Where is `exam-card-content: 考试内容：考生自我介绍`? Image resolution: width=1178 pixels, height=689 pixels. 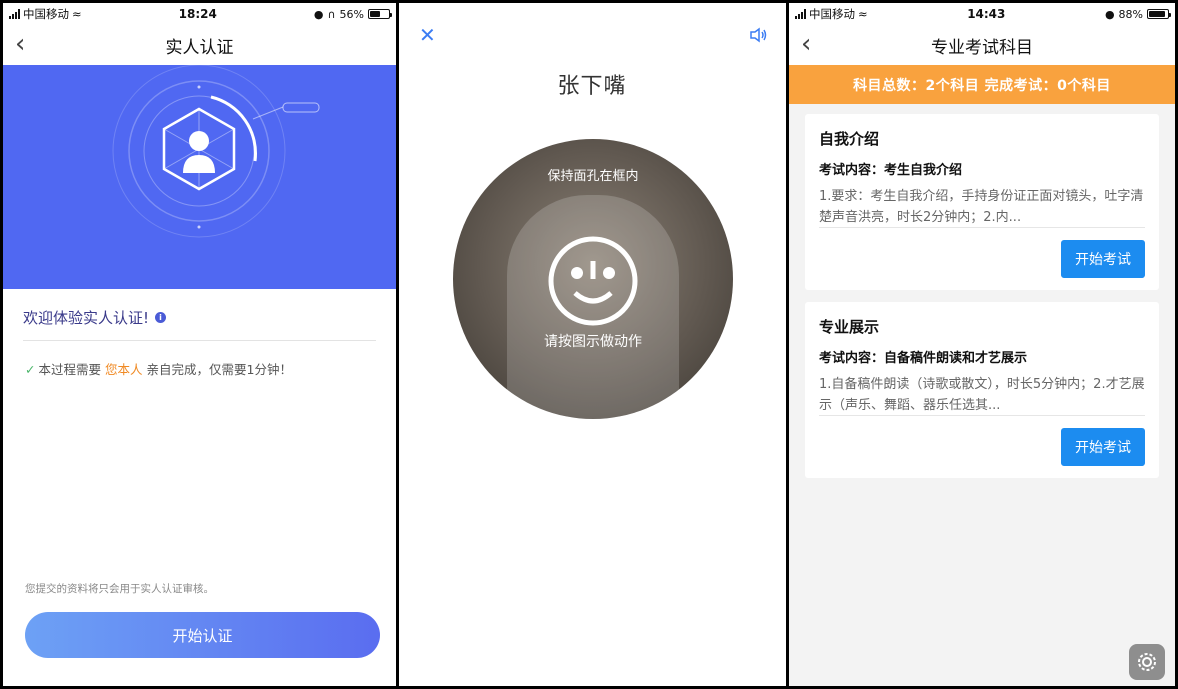
exam-card-content: 考试内容：考生自我介绍 is located at coordinates (891, 170).